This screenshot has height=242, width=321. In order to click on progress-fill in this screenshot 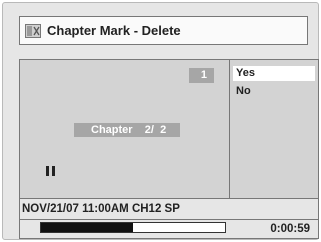, I will do `click(87, 227)`.